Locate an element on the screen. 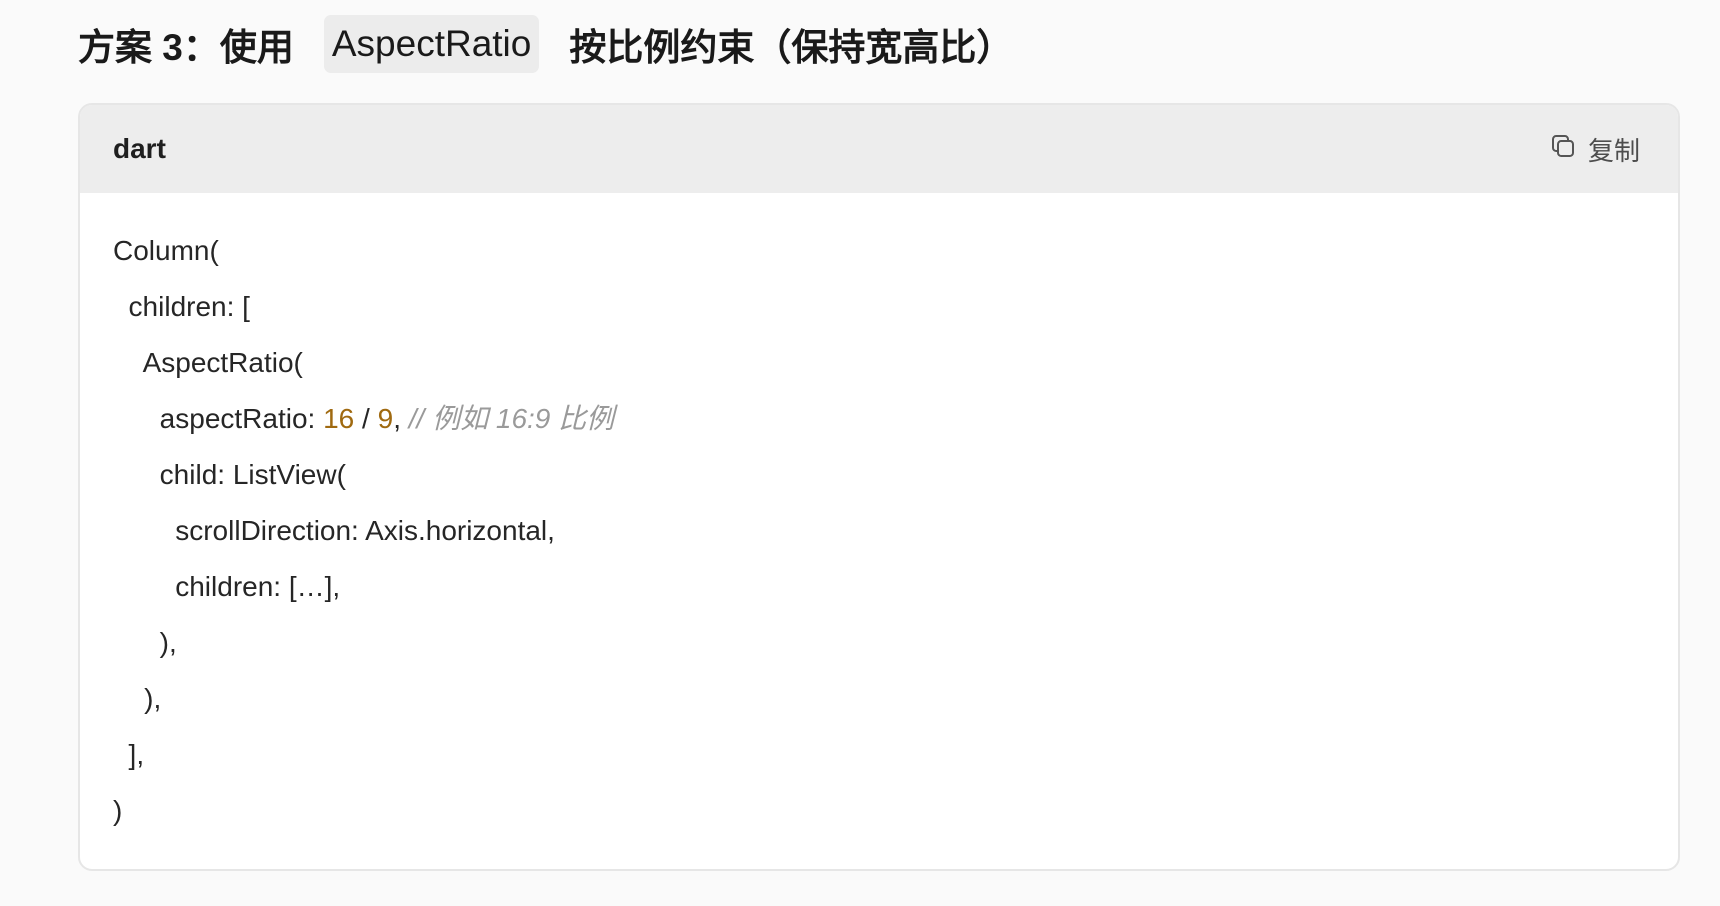 The height and width of the screenshot is (906, 1720). code-line: child: ListView( is located at coordinates (229, 474).